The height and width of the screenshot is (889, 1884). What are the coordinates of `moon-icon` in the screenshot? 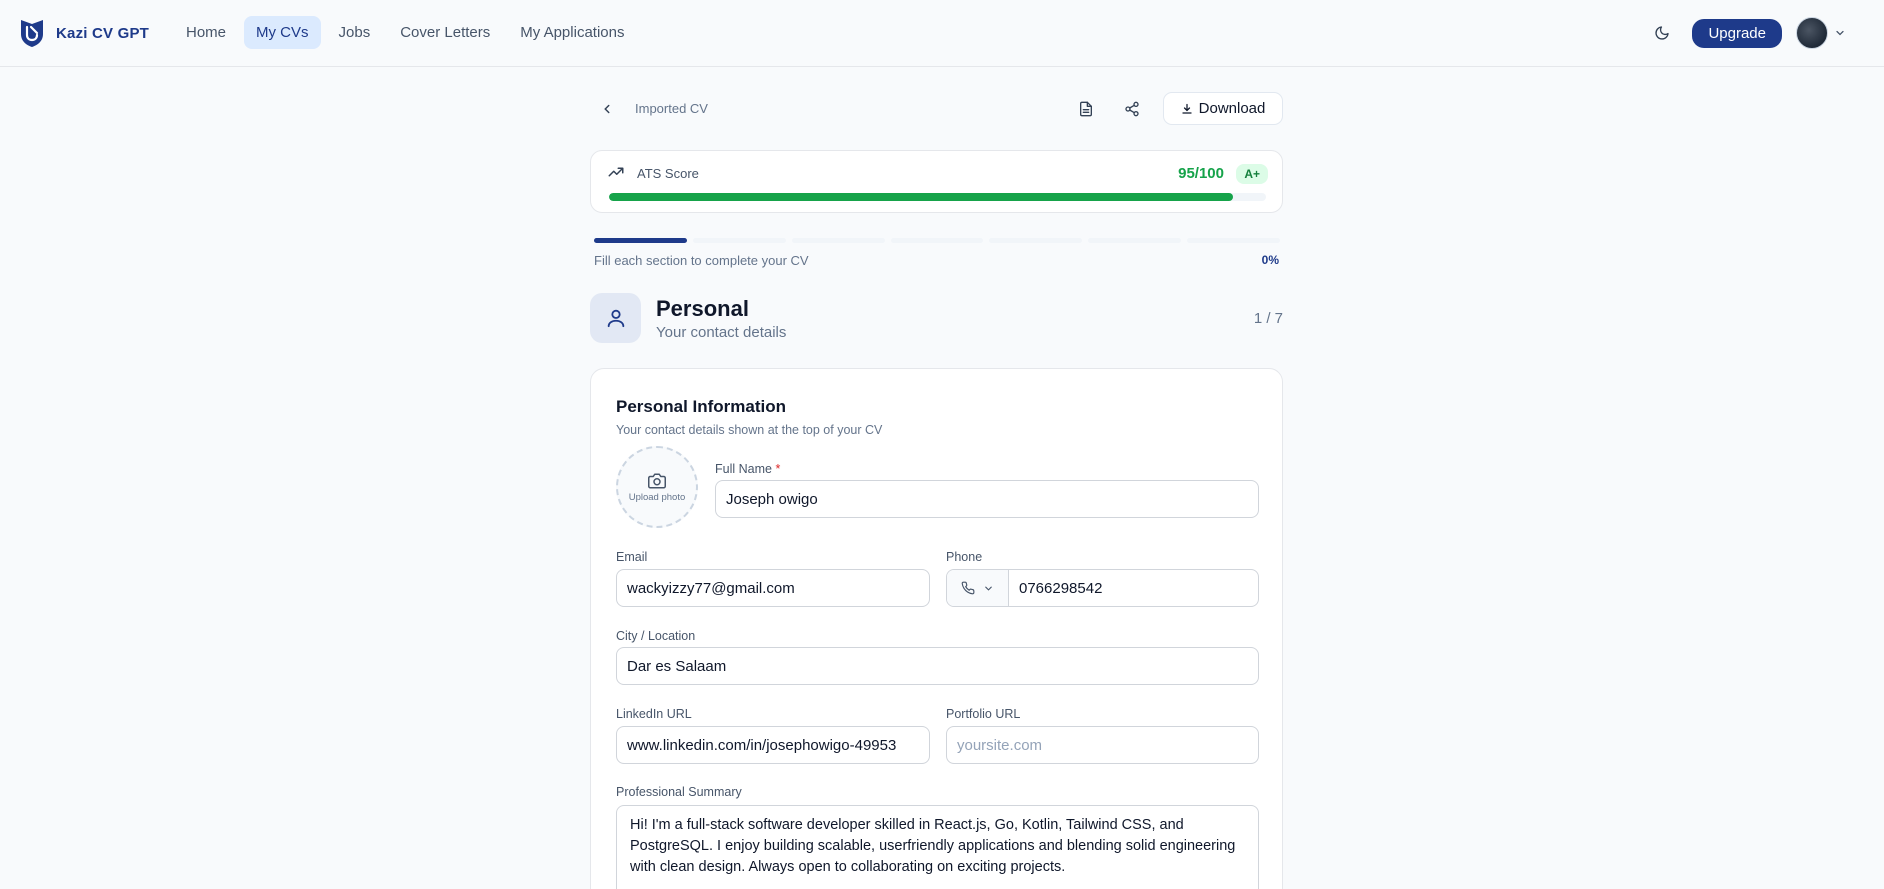 It's located at (1662, 33).